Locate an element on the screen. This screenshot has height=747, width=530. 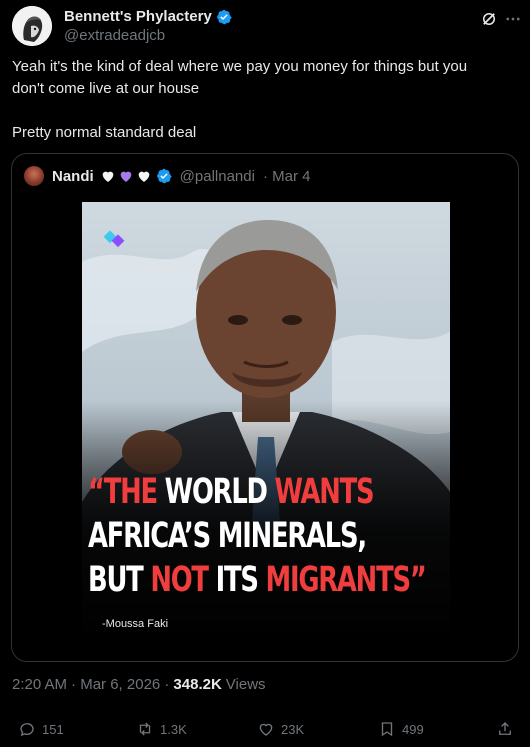
quoted-post-header: Nandi @pallnandi · Mar 4 is located at coordinates (167, 176).